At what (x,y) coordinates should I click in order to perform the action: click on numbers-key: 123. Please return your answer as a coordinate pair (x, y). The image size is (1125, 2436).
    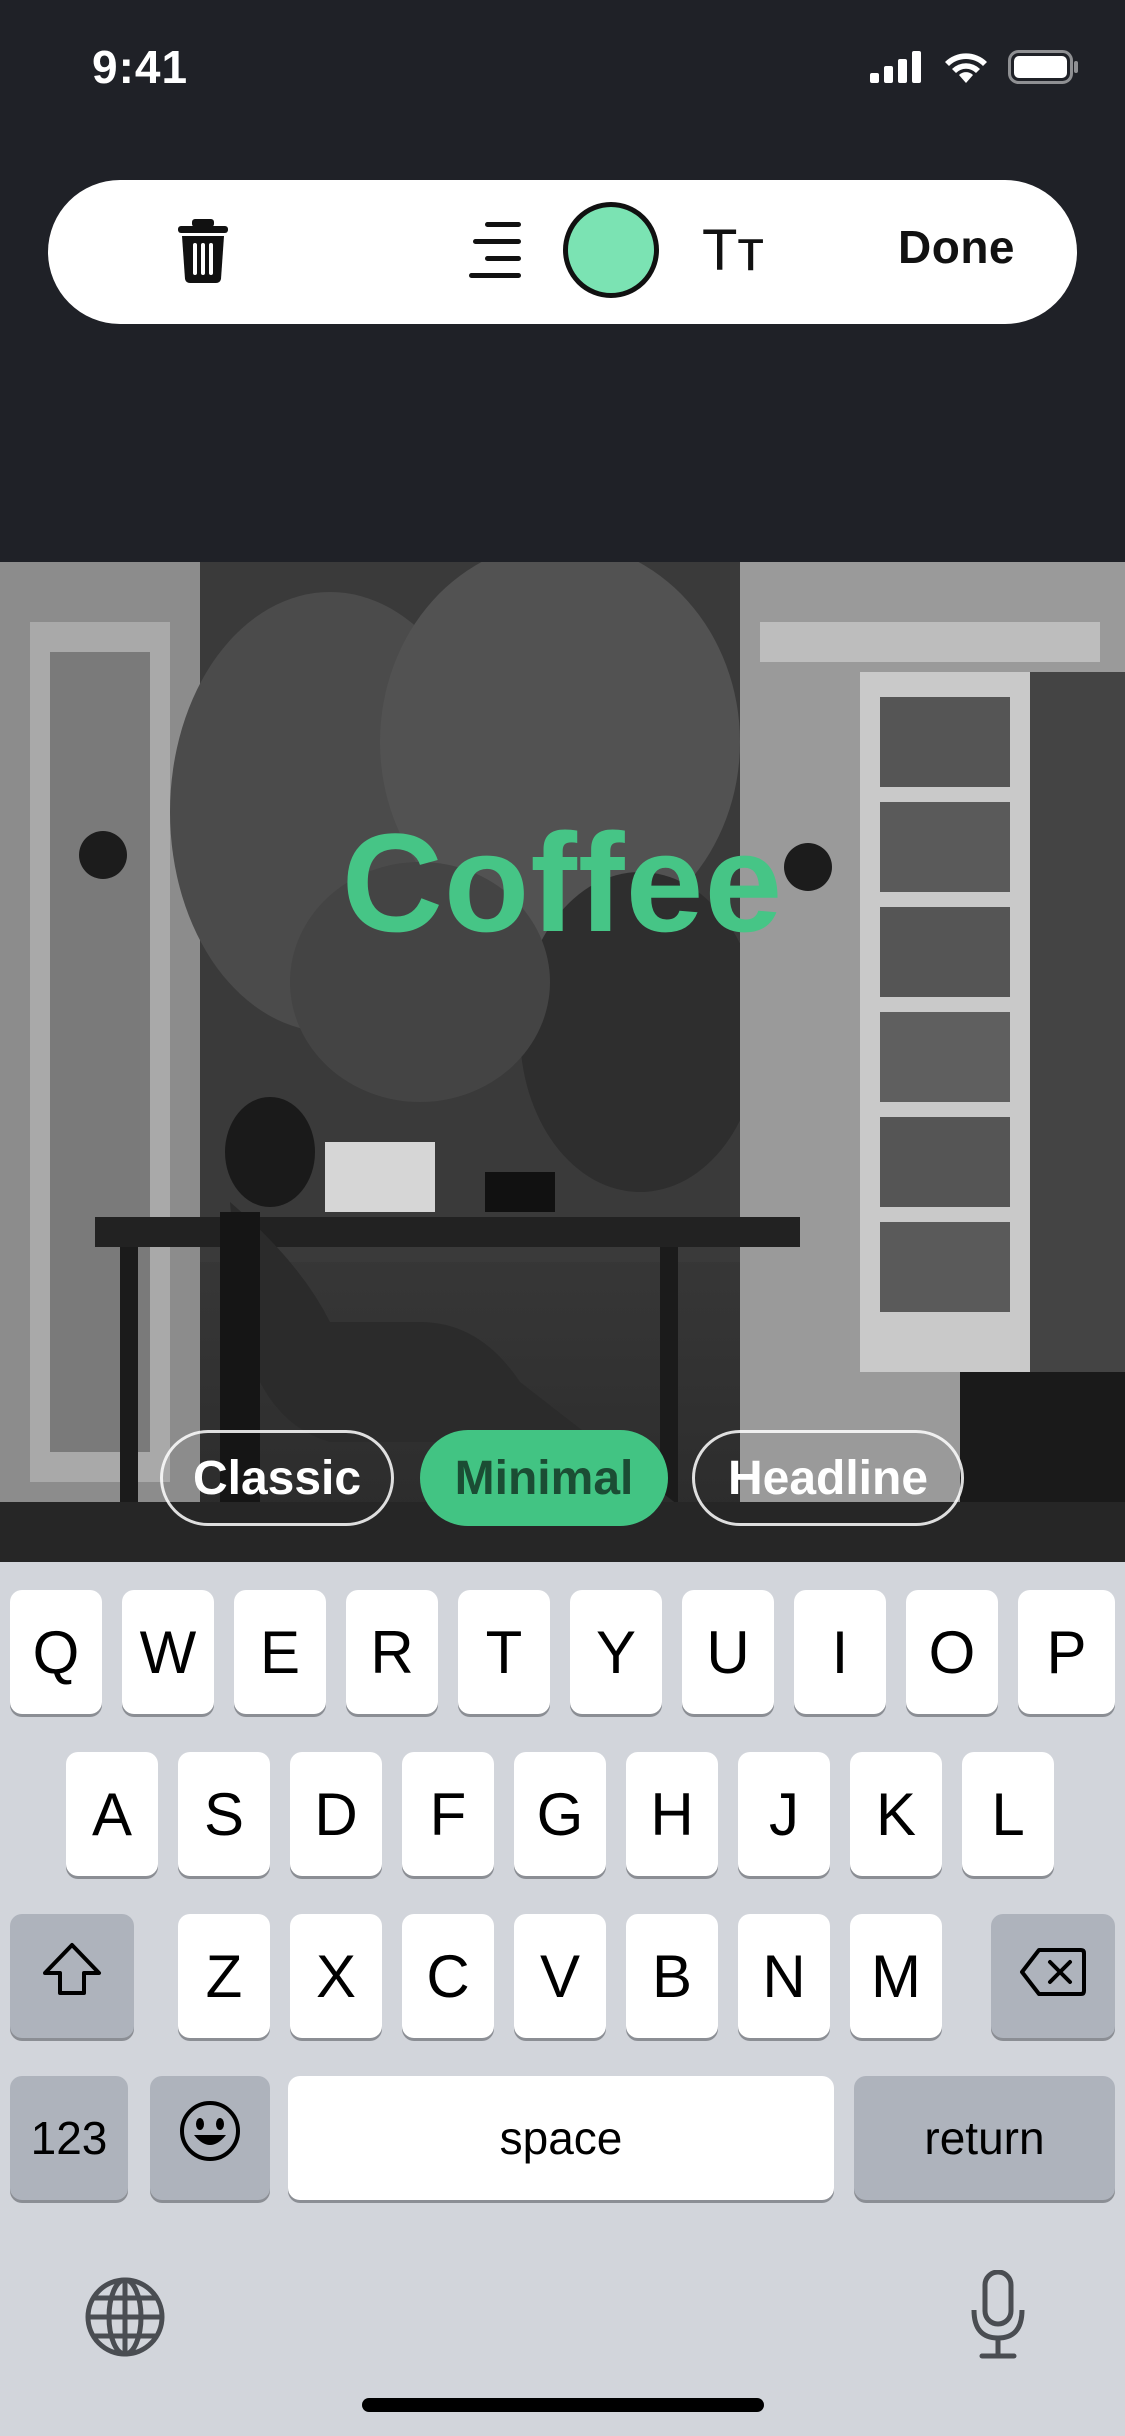
    Looking at the image, I should click on (69, 2138).